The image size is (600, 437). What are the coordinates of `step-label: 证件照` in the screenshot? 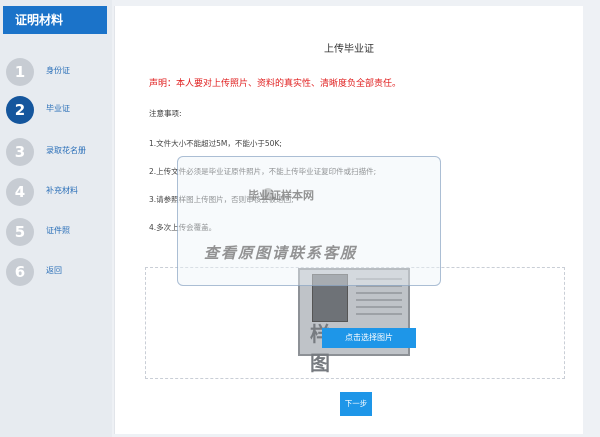 It's located at (58, 230).